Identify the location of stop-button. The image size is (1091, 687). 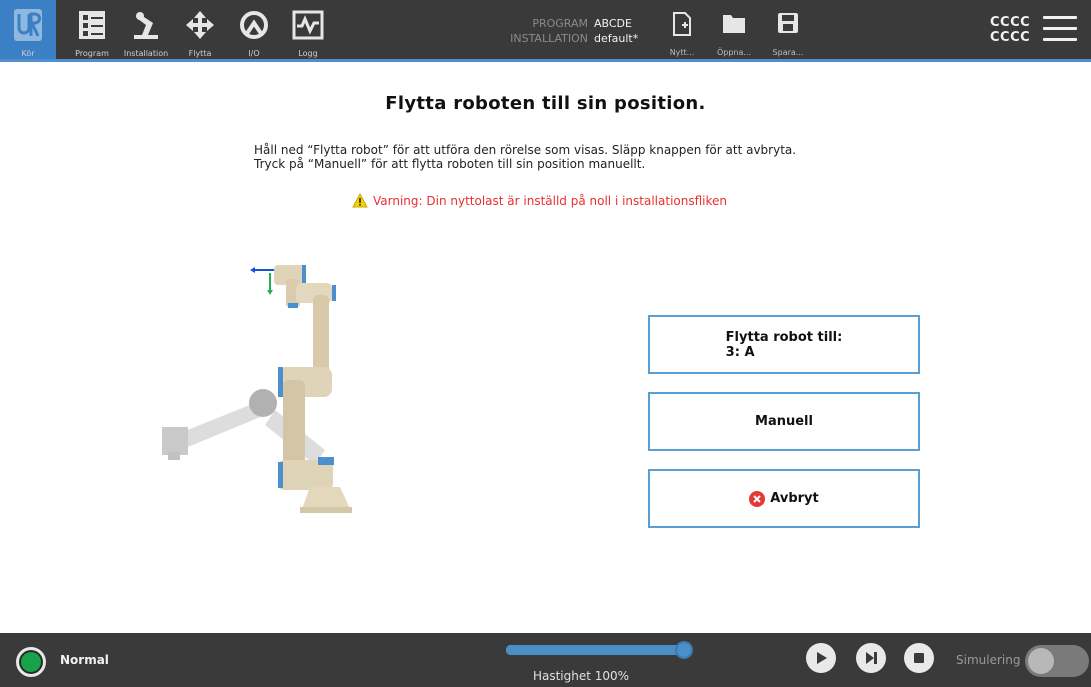
(919, 658).